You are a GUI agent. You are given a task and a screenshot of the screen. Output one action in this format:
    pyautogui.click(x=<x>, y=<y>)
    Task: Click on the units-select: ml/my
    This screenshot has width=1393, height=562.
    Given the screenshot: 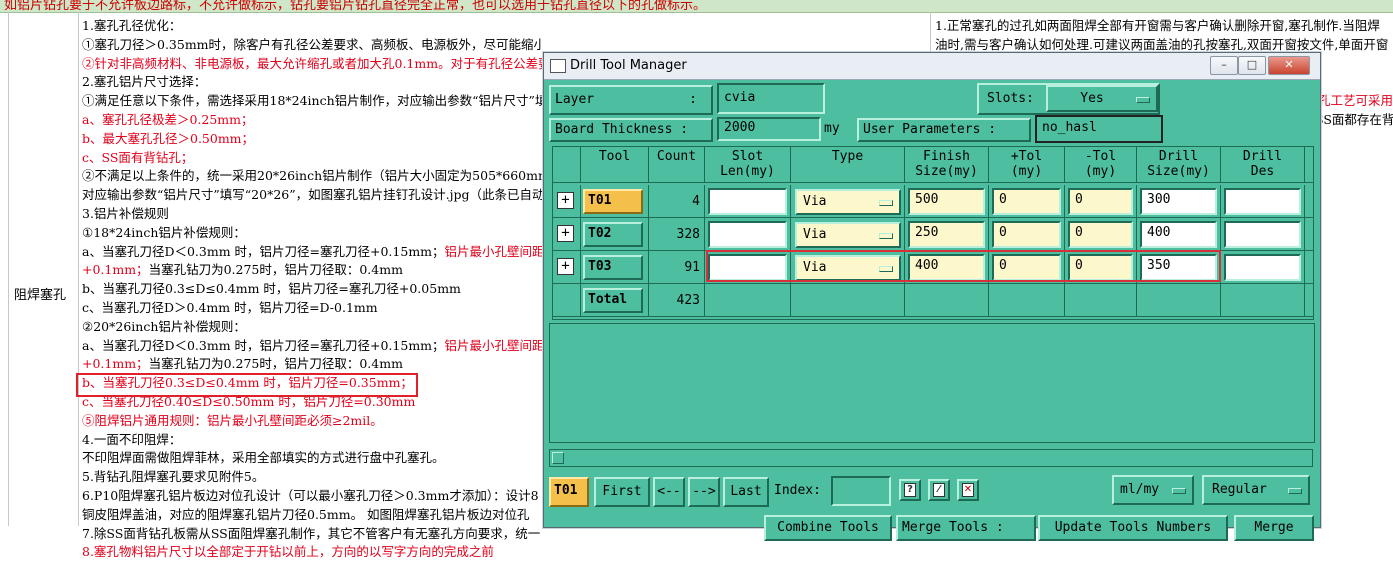 What is the action you would take?
    pyautogui.click(x=1153, y=490)
    